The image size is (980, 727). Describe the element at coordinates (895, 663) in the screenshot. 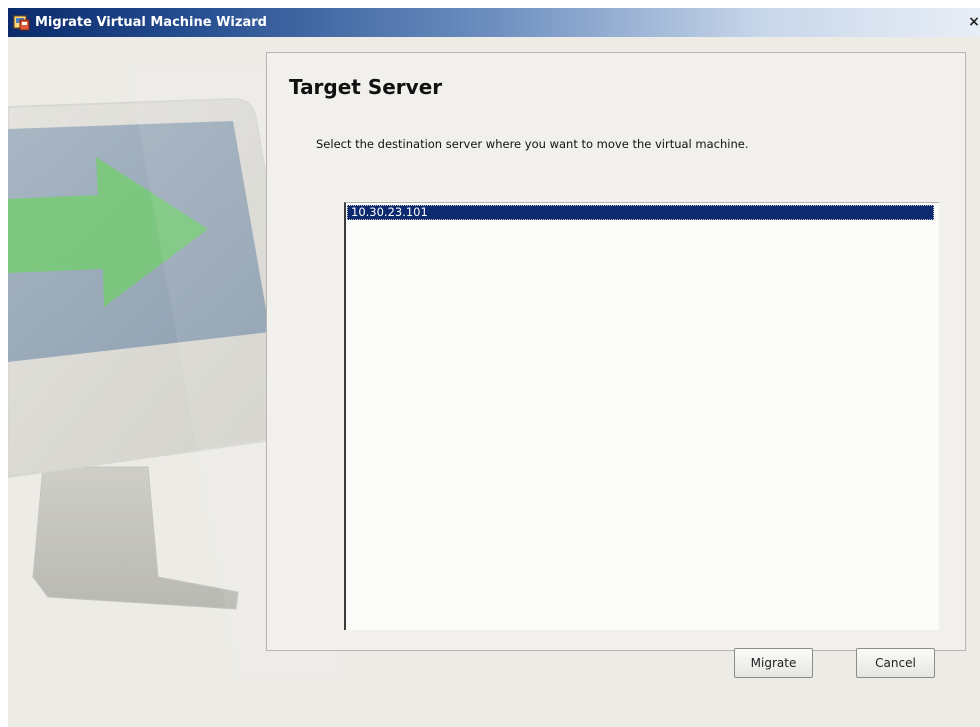

I see `cancel-button: Cancel` at that location.